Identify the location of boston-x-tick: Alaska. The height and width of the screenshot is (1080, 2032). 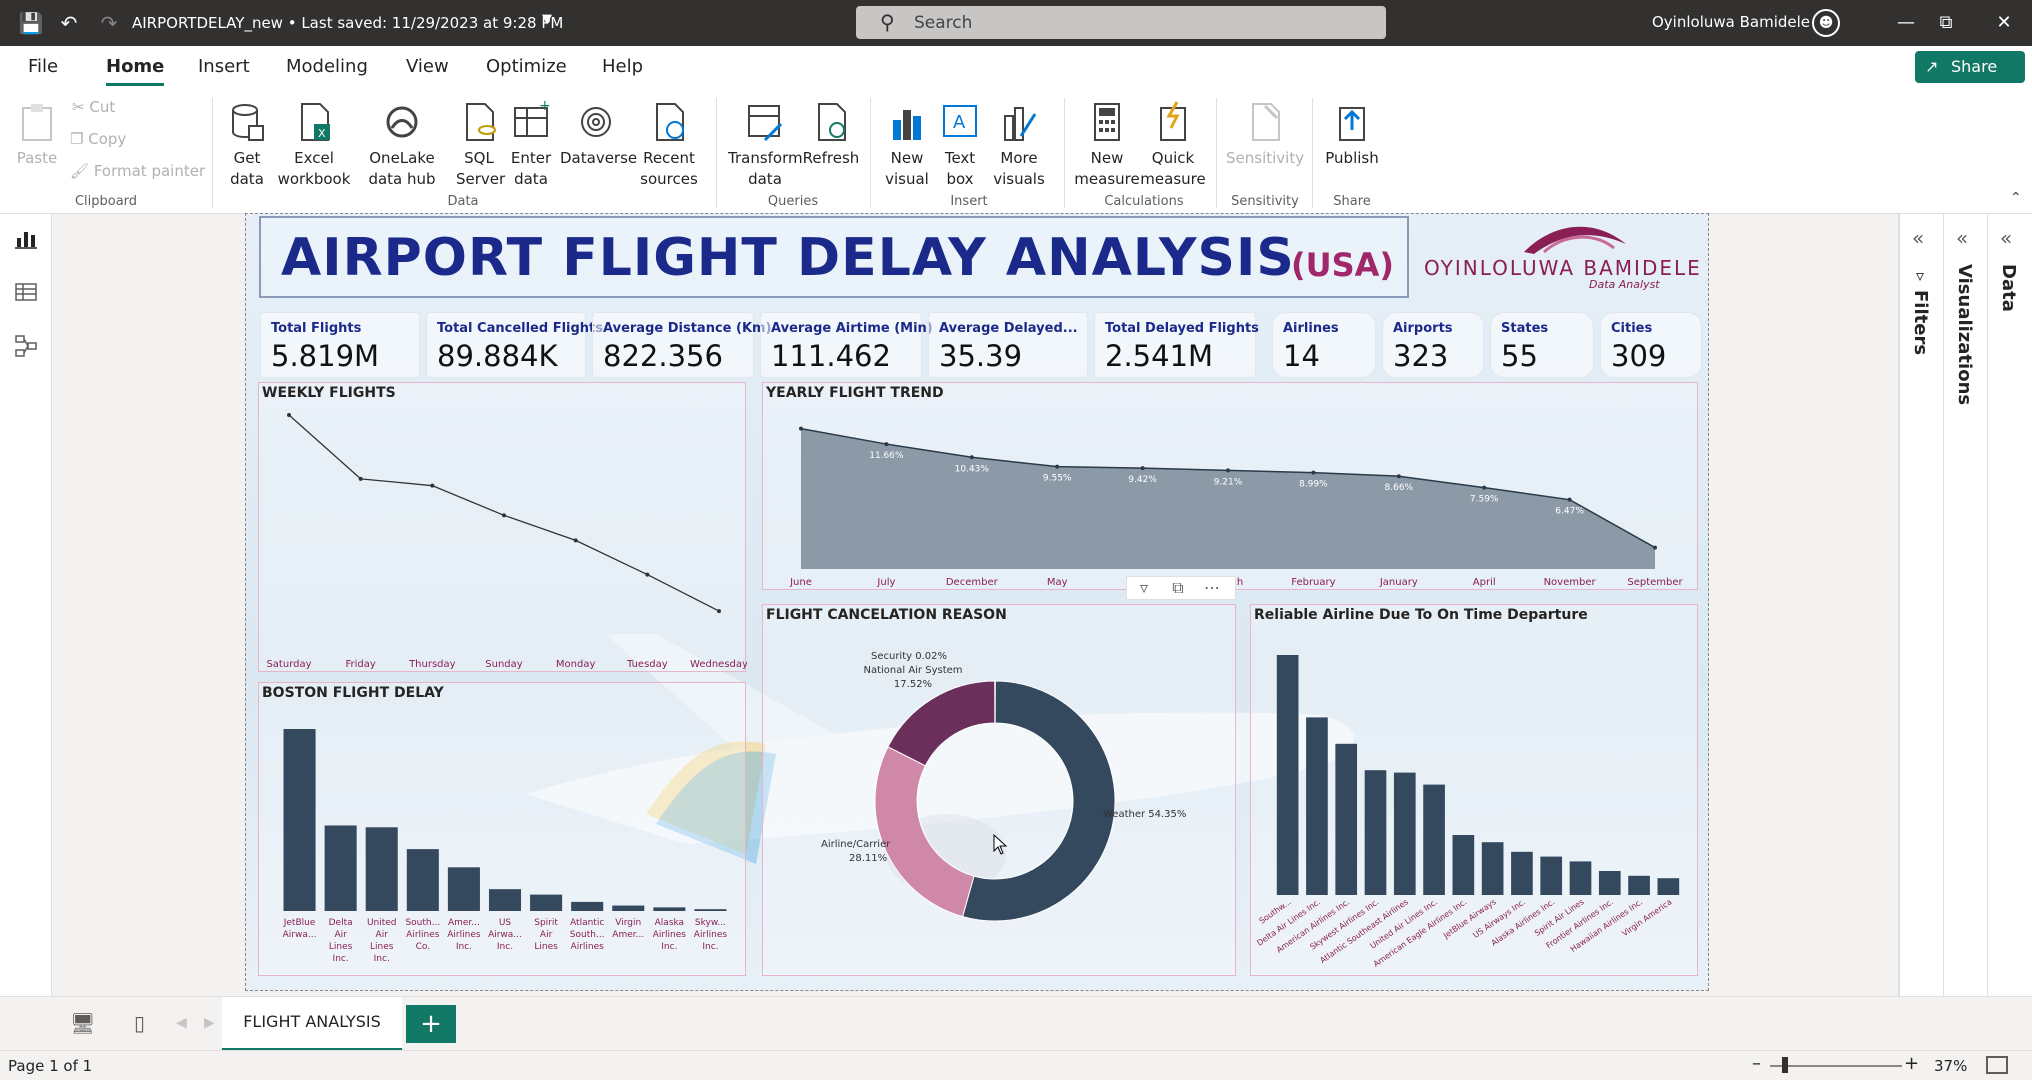
(669, 923).